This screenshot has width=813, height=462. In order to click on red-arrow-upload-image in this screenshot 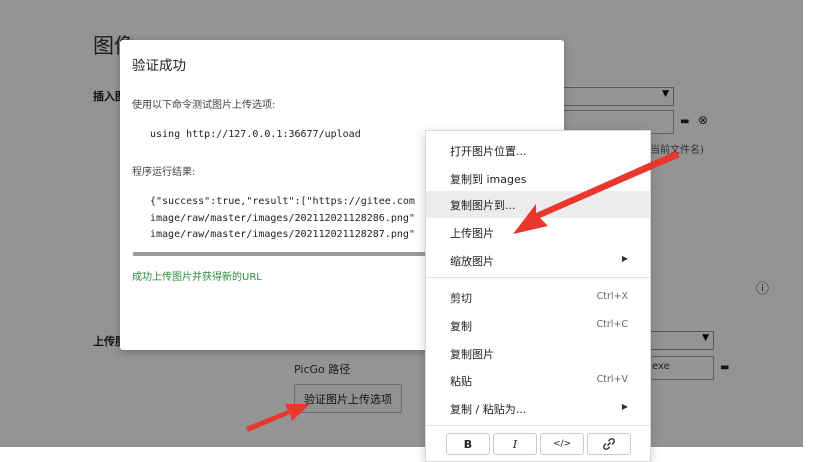, I will do `click(596, 192)`.